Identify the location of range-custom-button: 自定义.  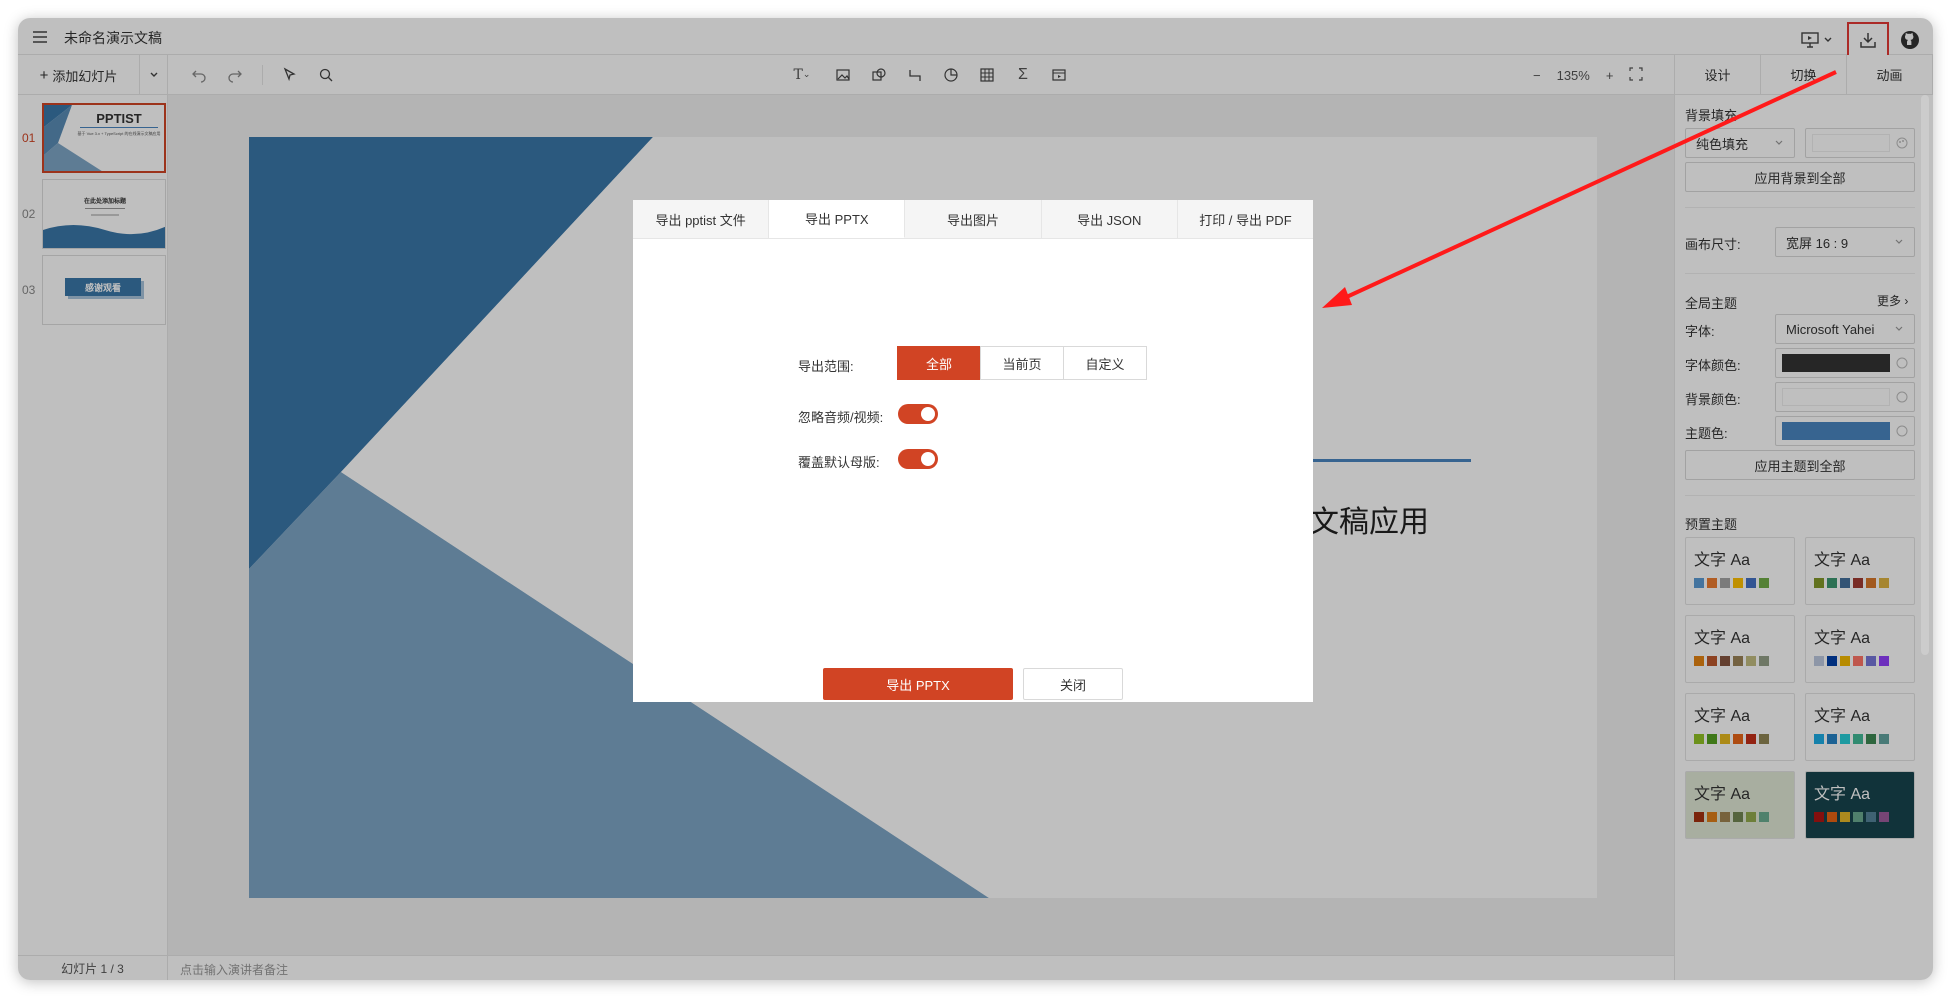
(1105, 363).